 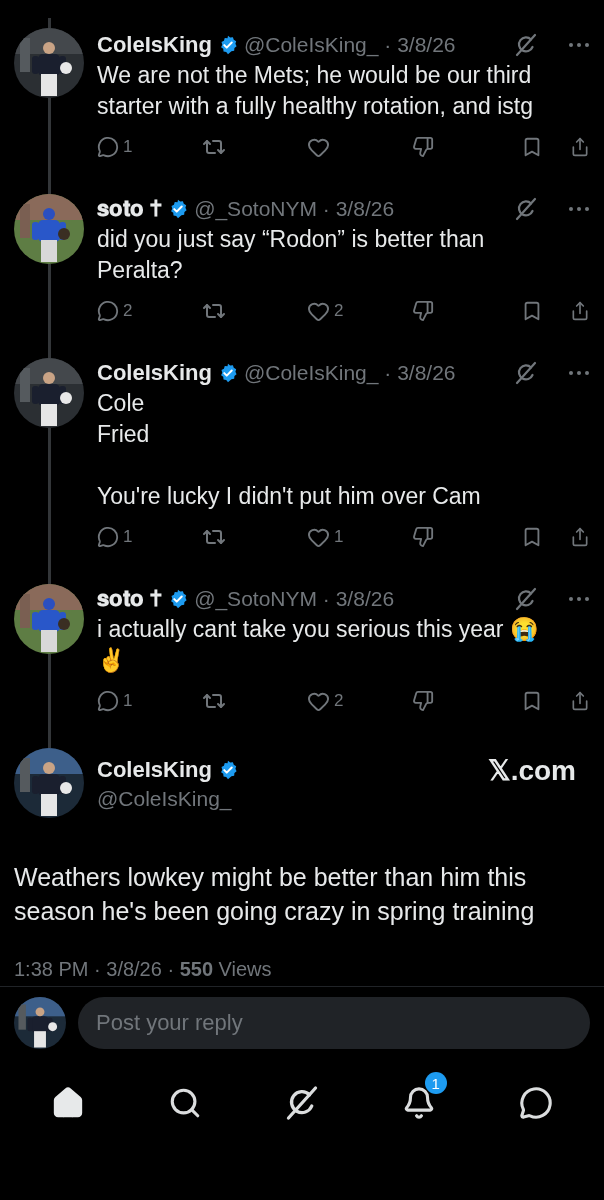 I want to click on post-text: We are not the Mets; he would be our third starter with a fully healthy rotation, and istg, so click(x=315, y=91).